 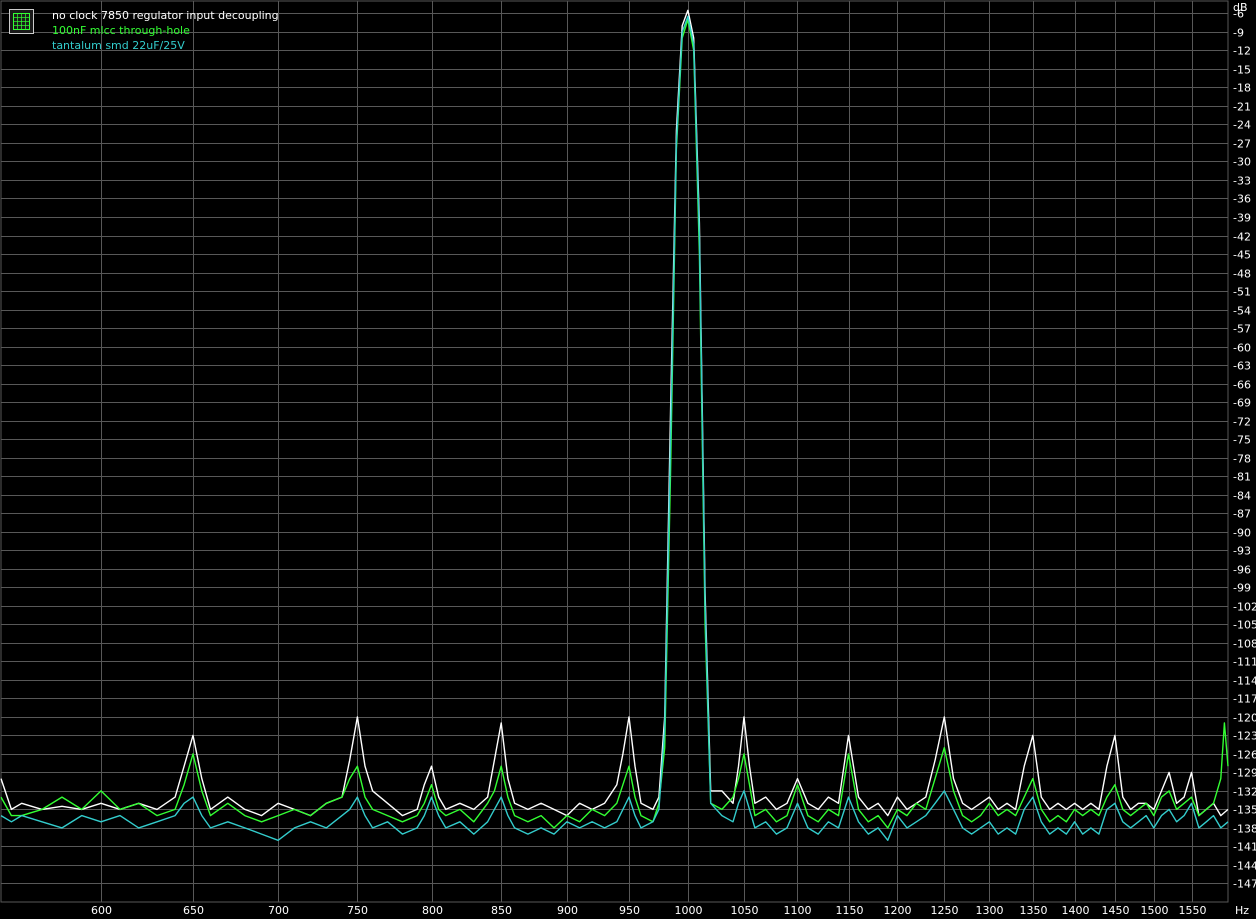 I want to click on legend-entry-2: tantalum smd 22uF/25V, so click(x=118, y=45).